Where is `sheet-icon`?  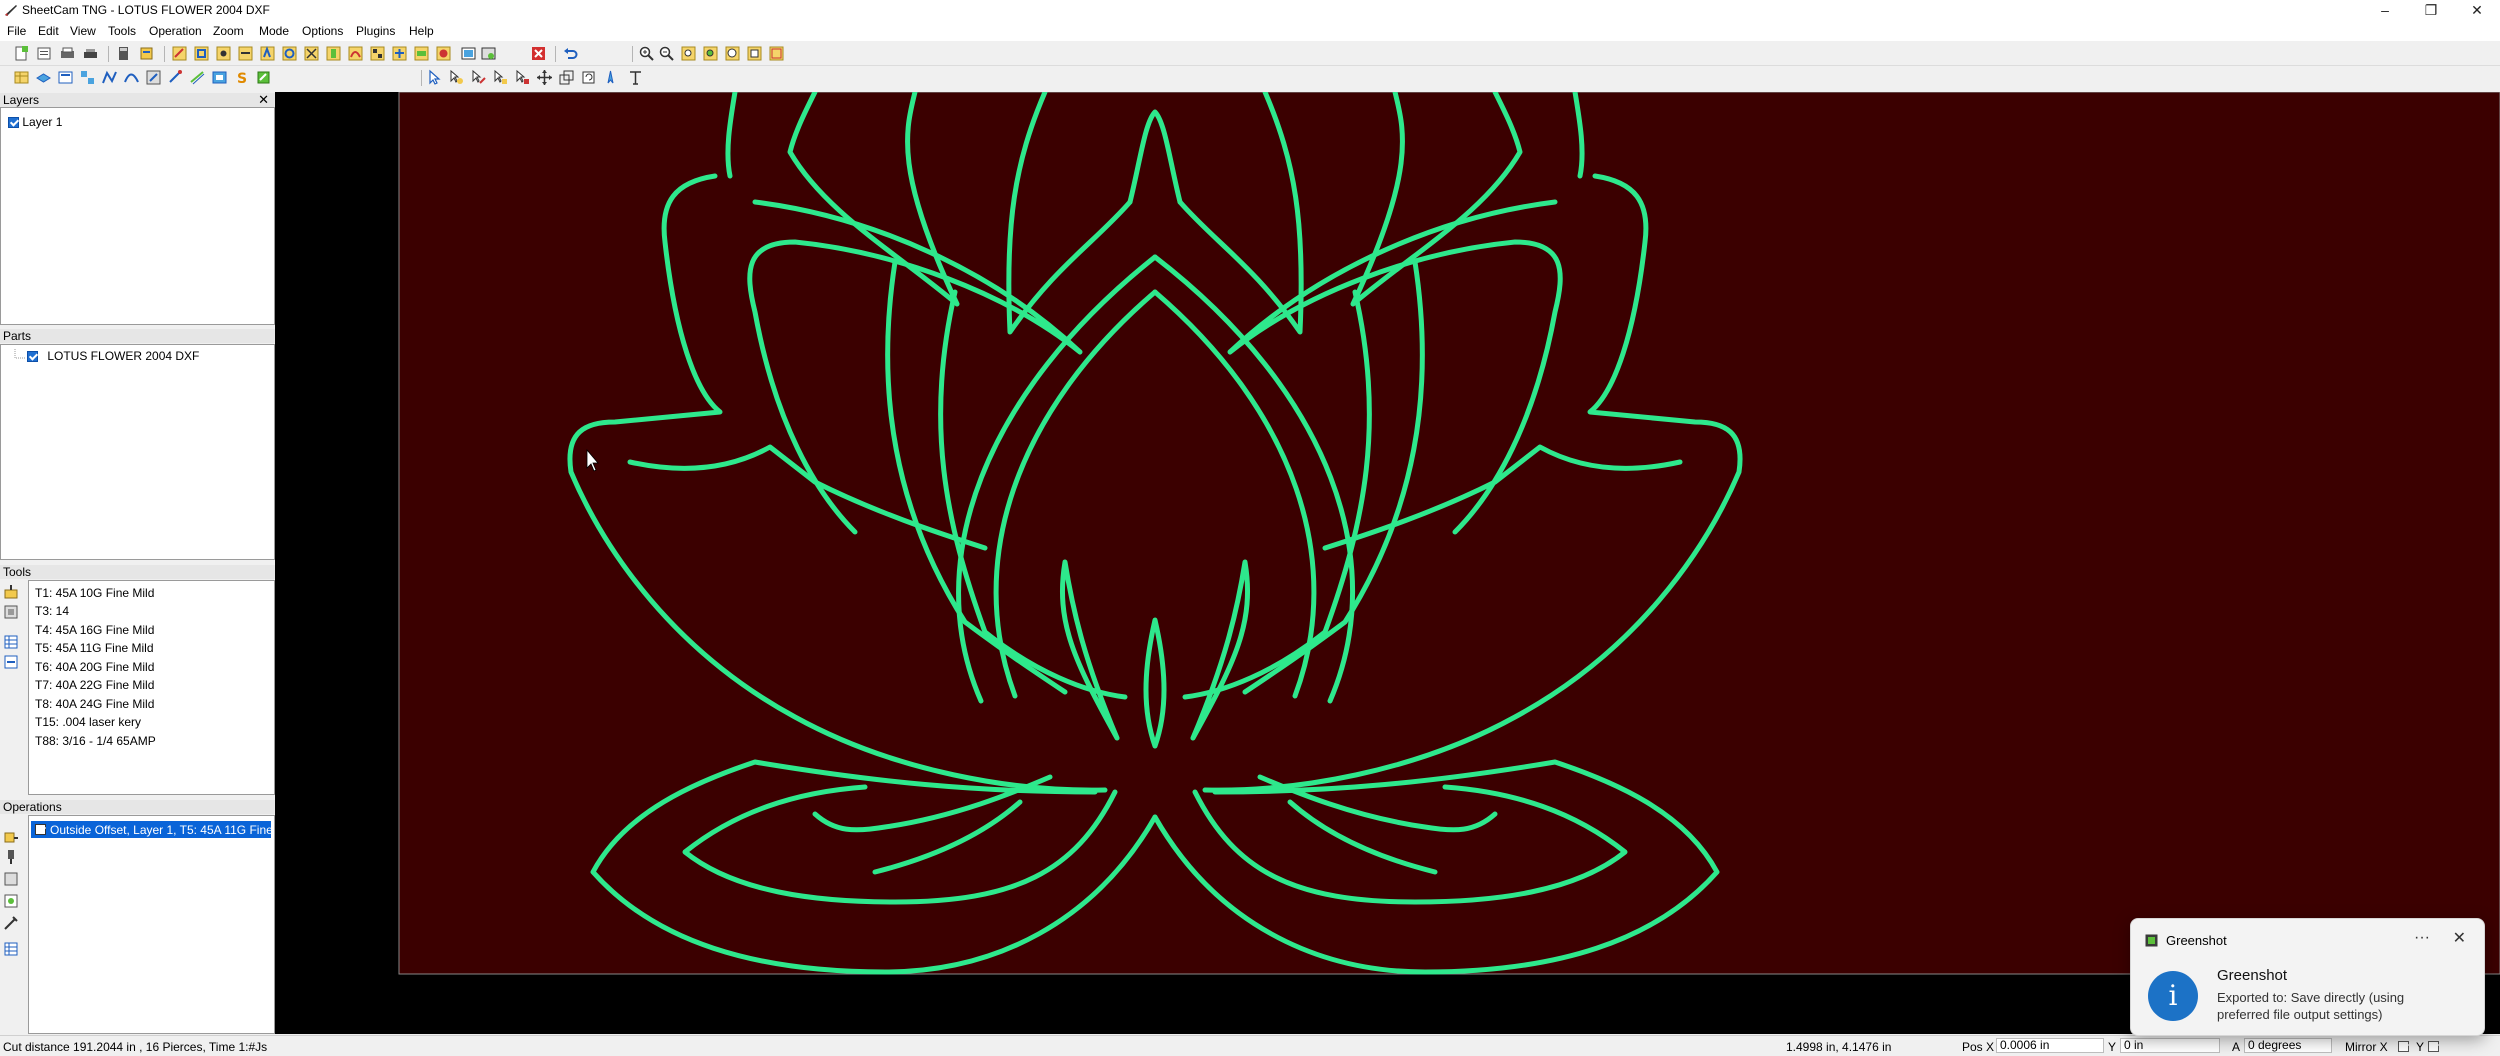 sheet-icon is located at coordinates (65, 77).